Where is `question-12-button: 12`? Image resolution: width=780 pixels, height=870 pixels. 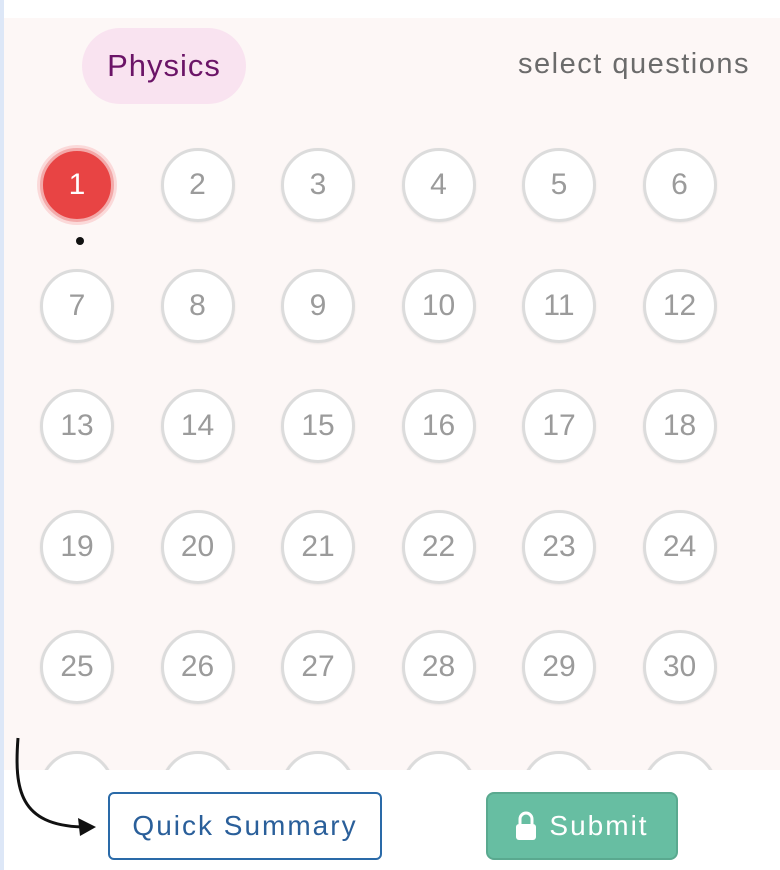
question-12-button: 12 is located at coordinates (679, 305).